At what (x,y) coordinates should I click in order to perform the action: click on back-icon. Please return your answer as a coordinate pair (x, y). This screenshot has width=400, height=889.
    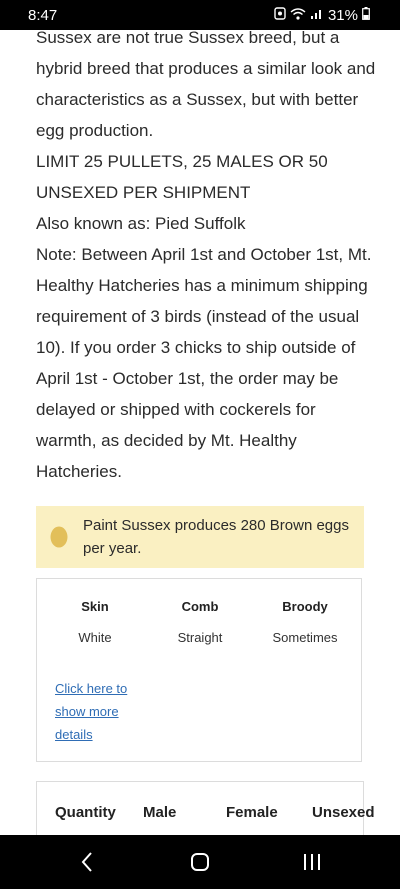
    Looking at the image, I should click on (87, 862).